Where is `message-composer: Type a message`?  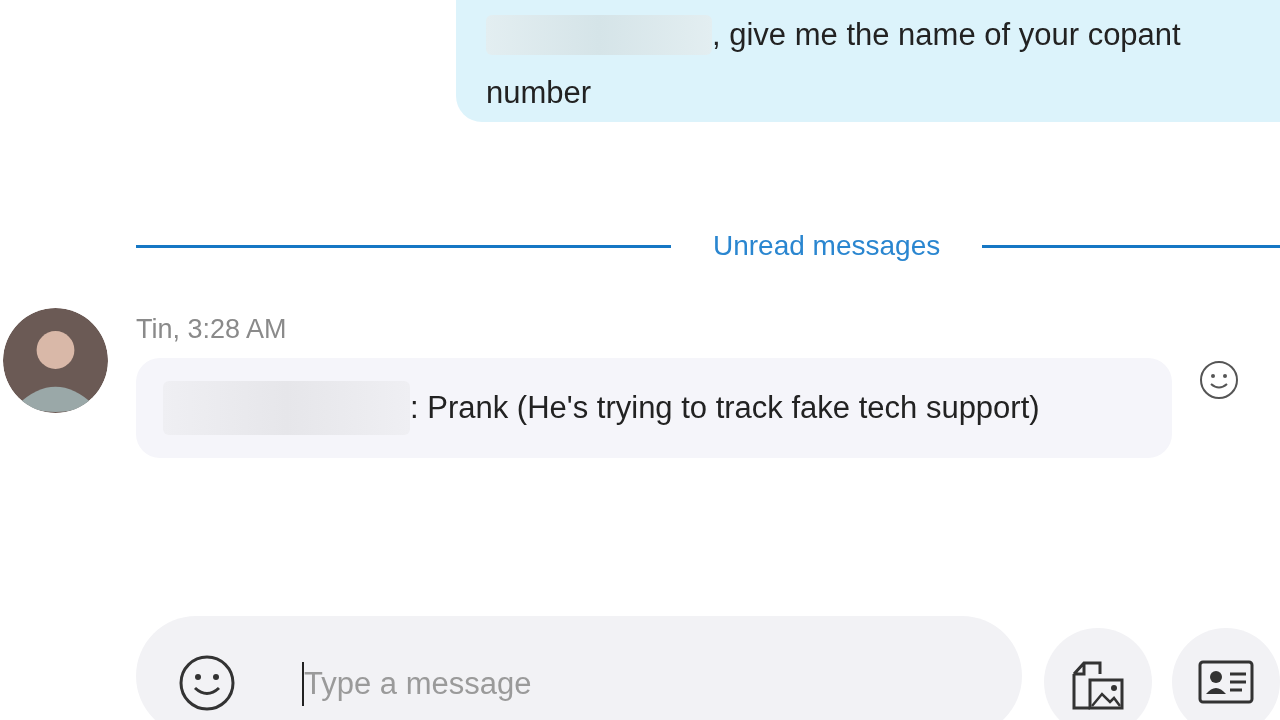 message-composer: Type a message is located at coordinates (579, 668).